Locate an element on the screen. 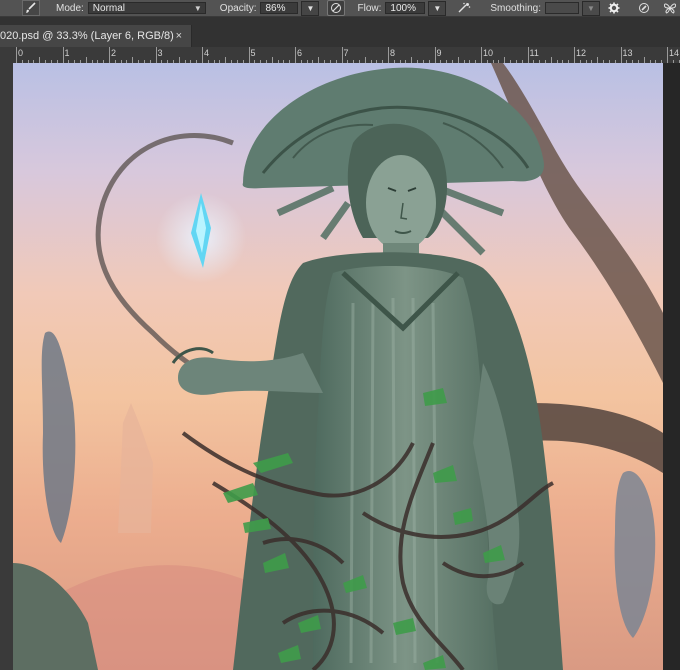 The height and width of the screenshot is (670, 680). ruler-label: 7 is located at coordinates (346, 53).